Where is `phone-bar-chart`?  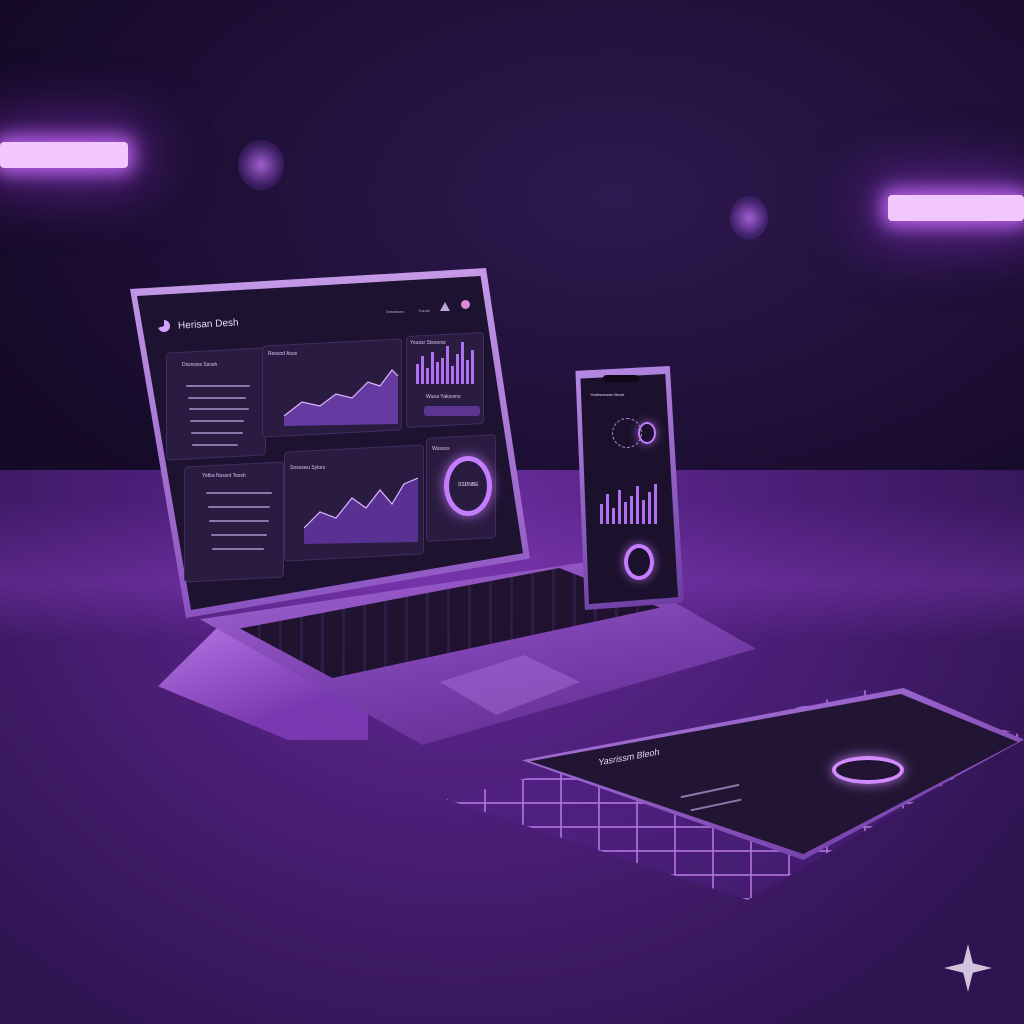 phone-bar-chart is located at coordinates (628, 504).